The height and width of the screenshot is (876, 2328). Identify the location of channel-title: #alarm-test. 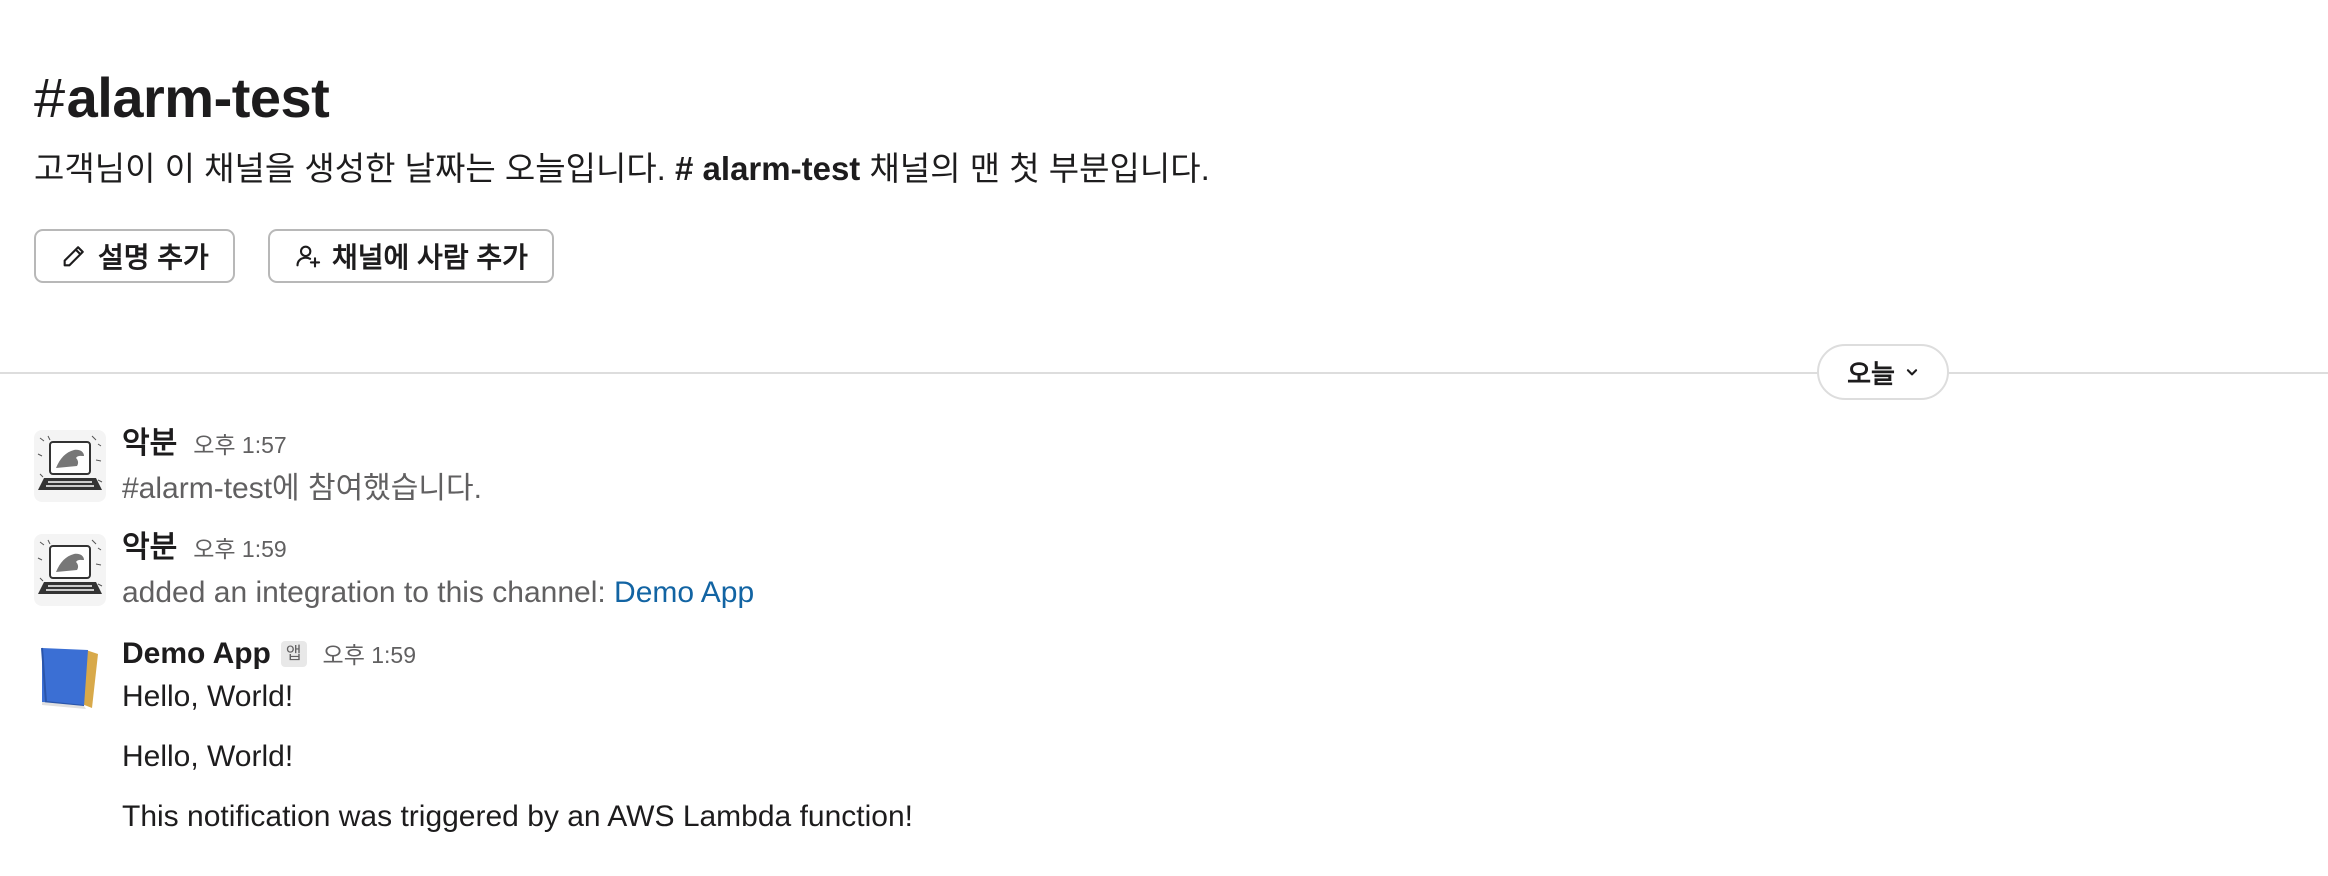
(182, 98).